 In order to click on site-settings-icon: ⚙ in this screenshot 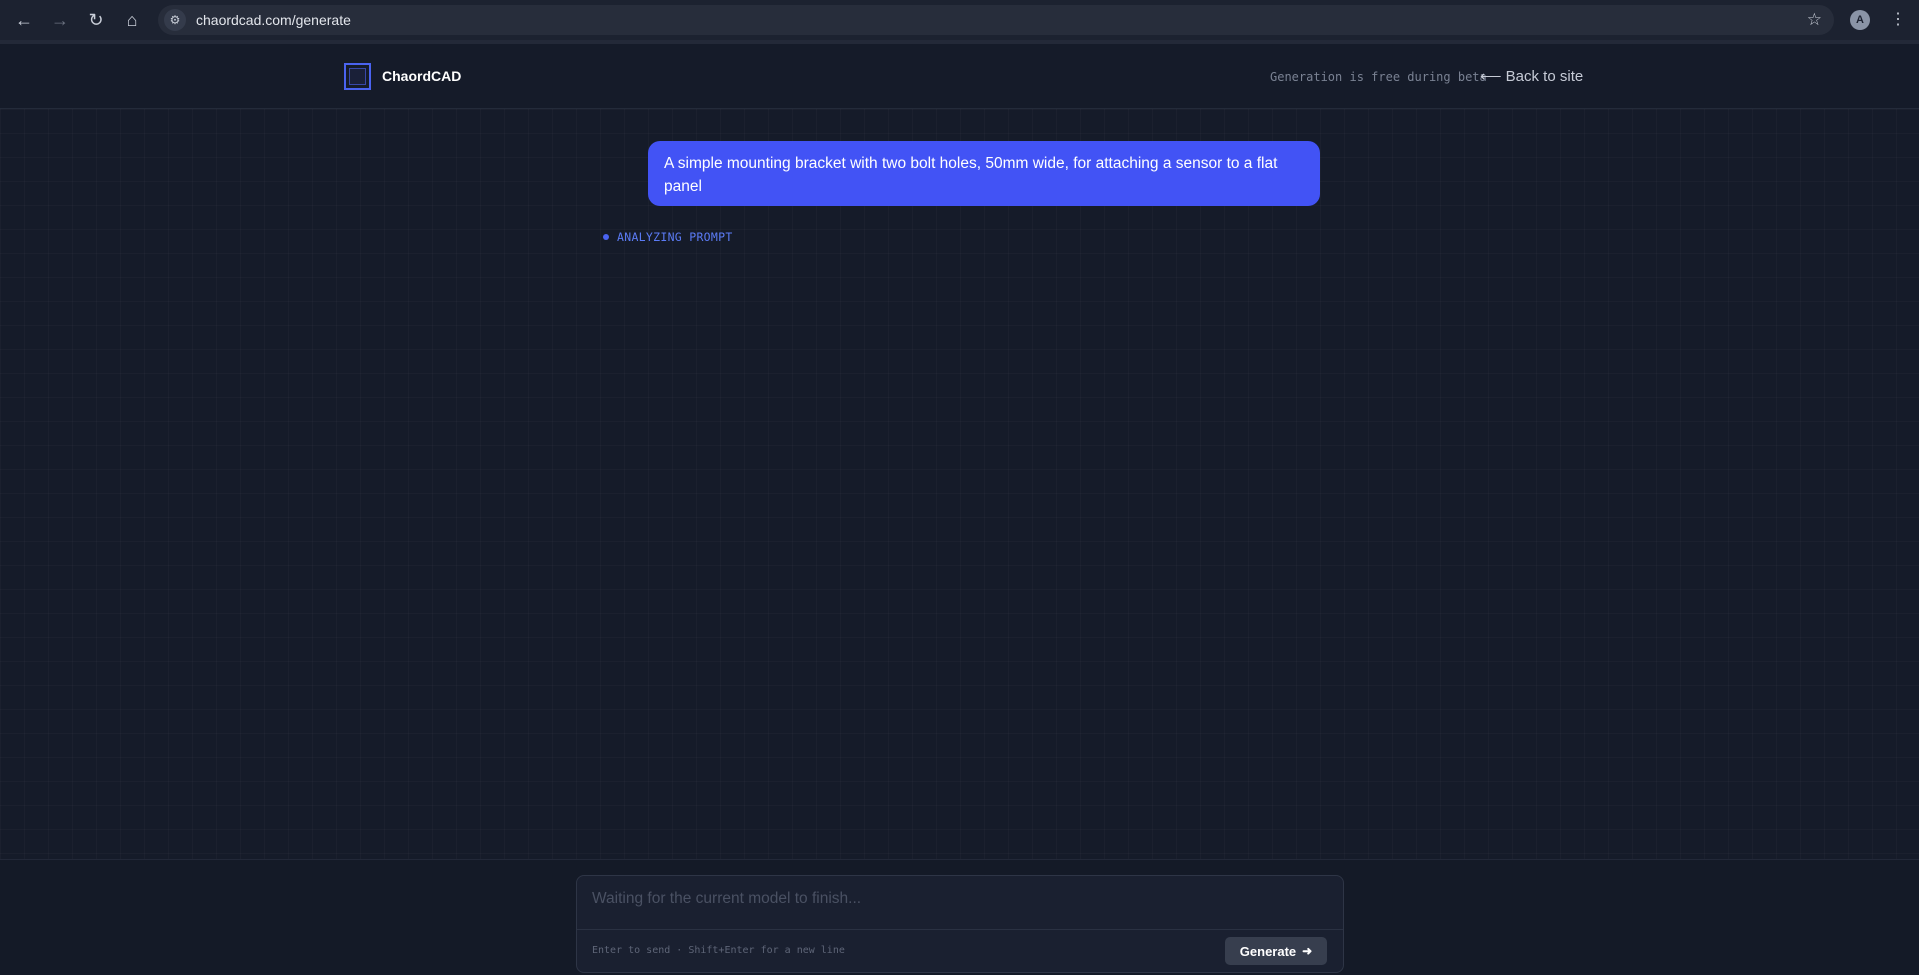, I will do `click(175, 20)`.